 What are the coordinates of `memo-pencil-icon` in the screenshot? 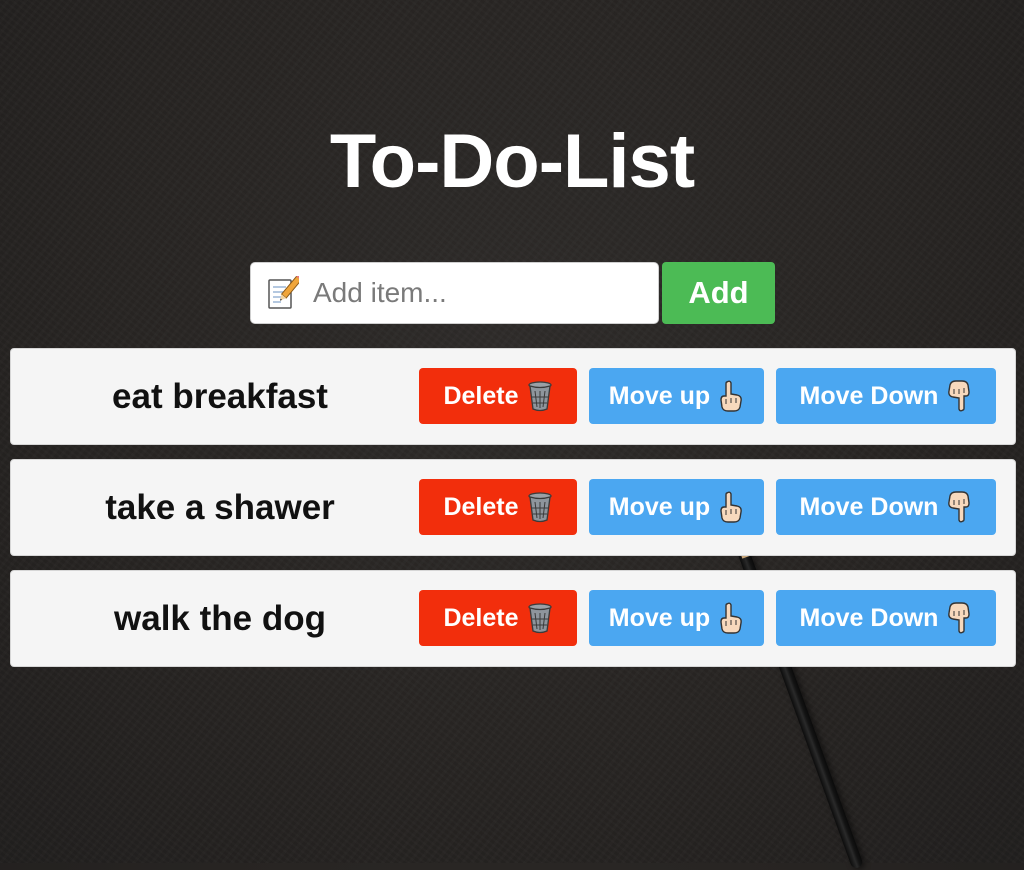 It's located at (283, 293).